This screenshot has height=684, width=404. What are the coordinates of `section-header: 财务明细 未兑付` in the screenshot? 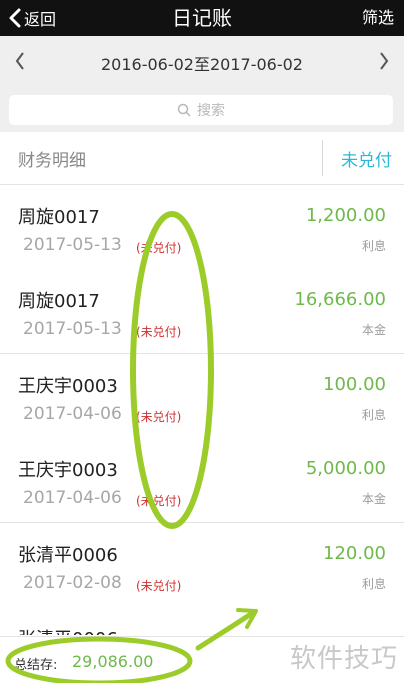 It's located at (202, 158).